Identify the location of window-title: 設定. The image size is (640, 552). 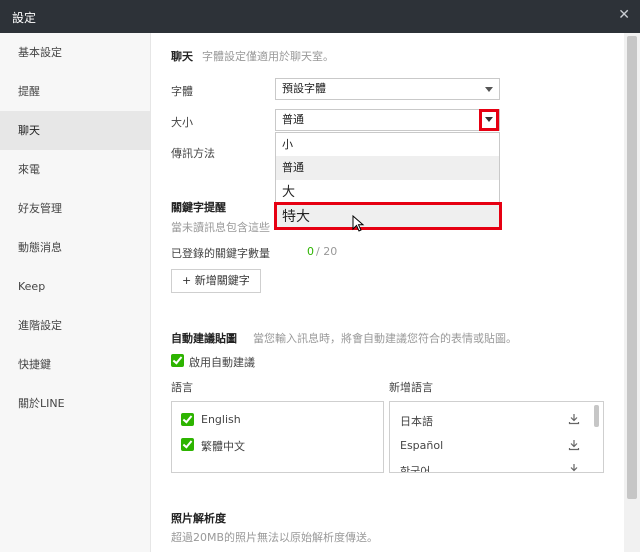
(24, 18).